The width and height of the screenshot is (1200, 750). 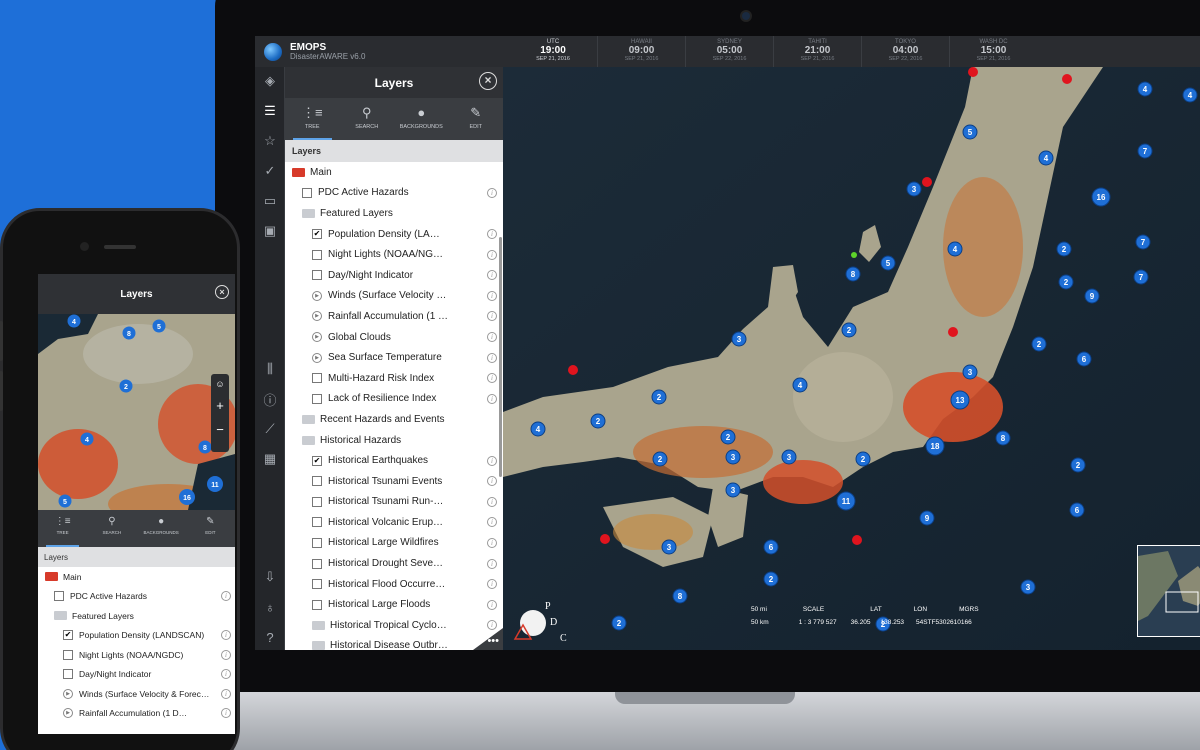 I want to click on layer-row: PDC Active Hazards i, so click(x=136, y=597).